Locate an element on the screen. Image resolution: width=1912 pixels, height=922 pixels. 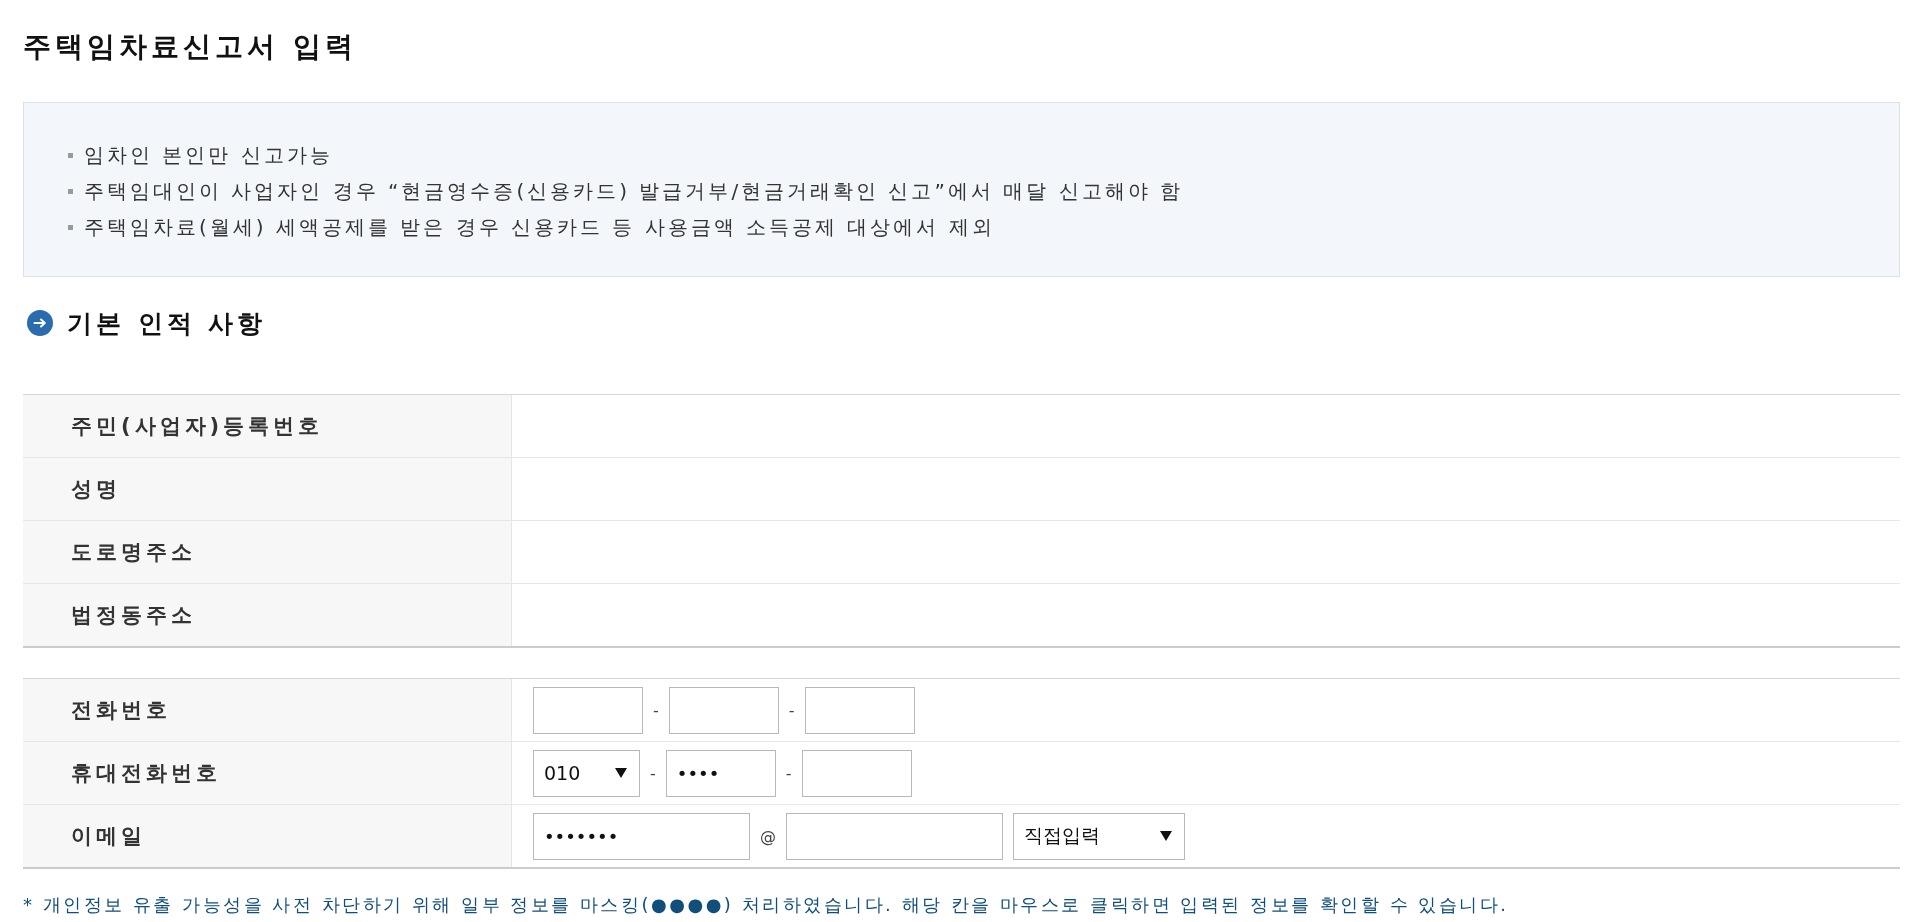
arrow-circle-icon is located at coordinates (40, 323).